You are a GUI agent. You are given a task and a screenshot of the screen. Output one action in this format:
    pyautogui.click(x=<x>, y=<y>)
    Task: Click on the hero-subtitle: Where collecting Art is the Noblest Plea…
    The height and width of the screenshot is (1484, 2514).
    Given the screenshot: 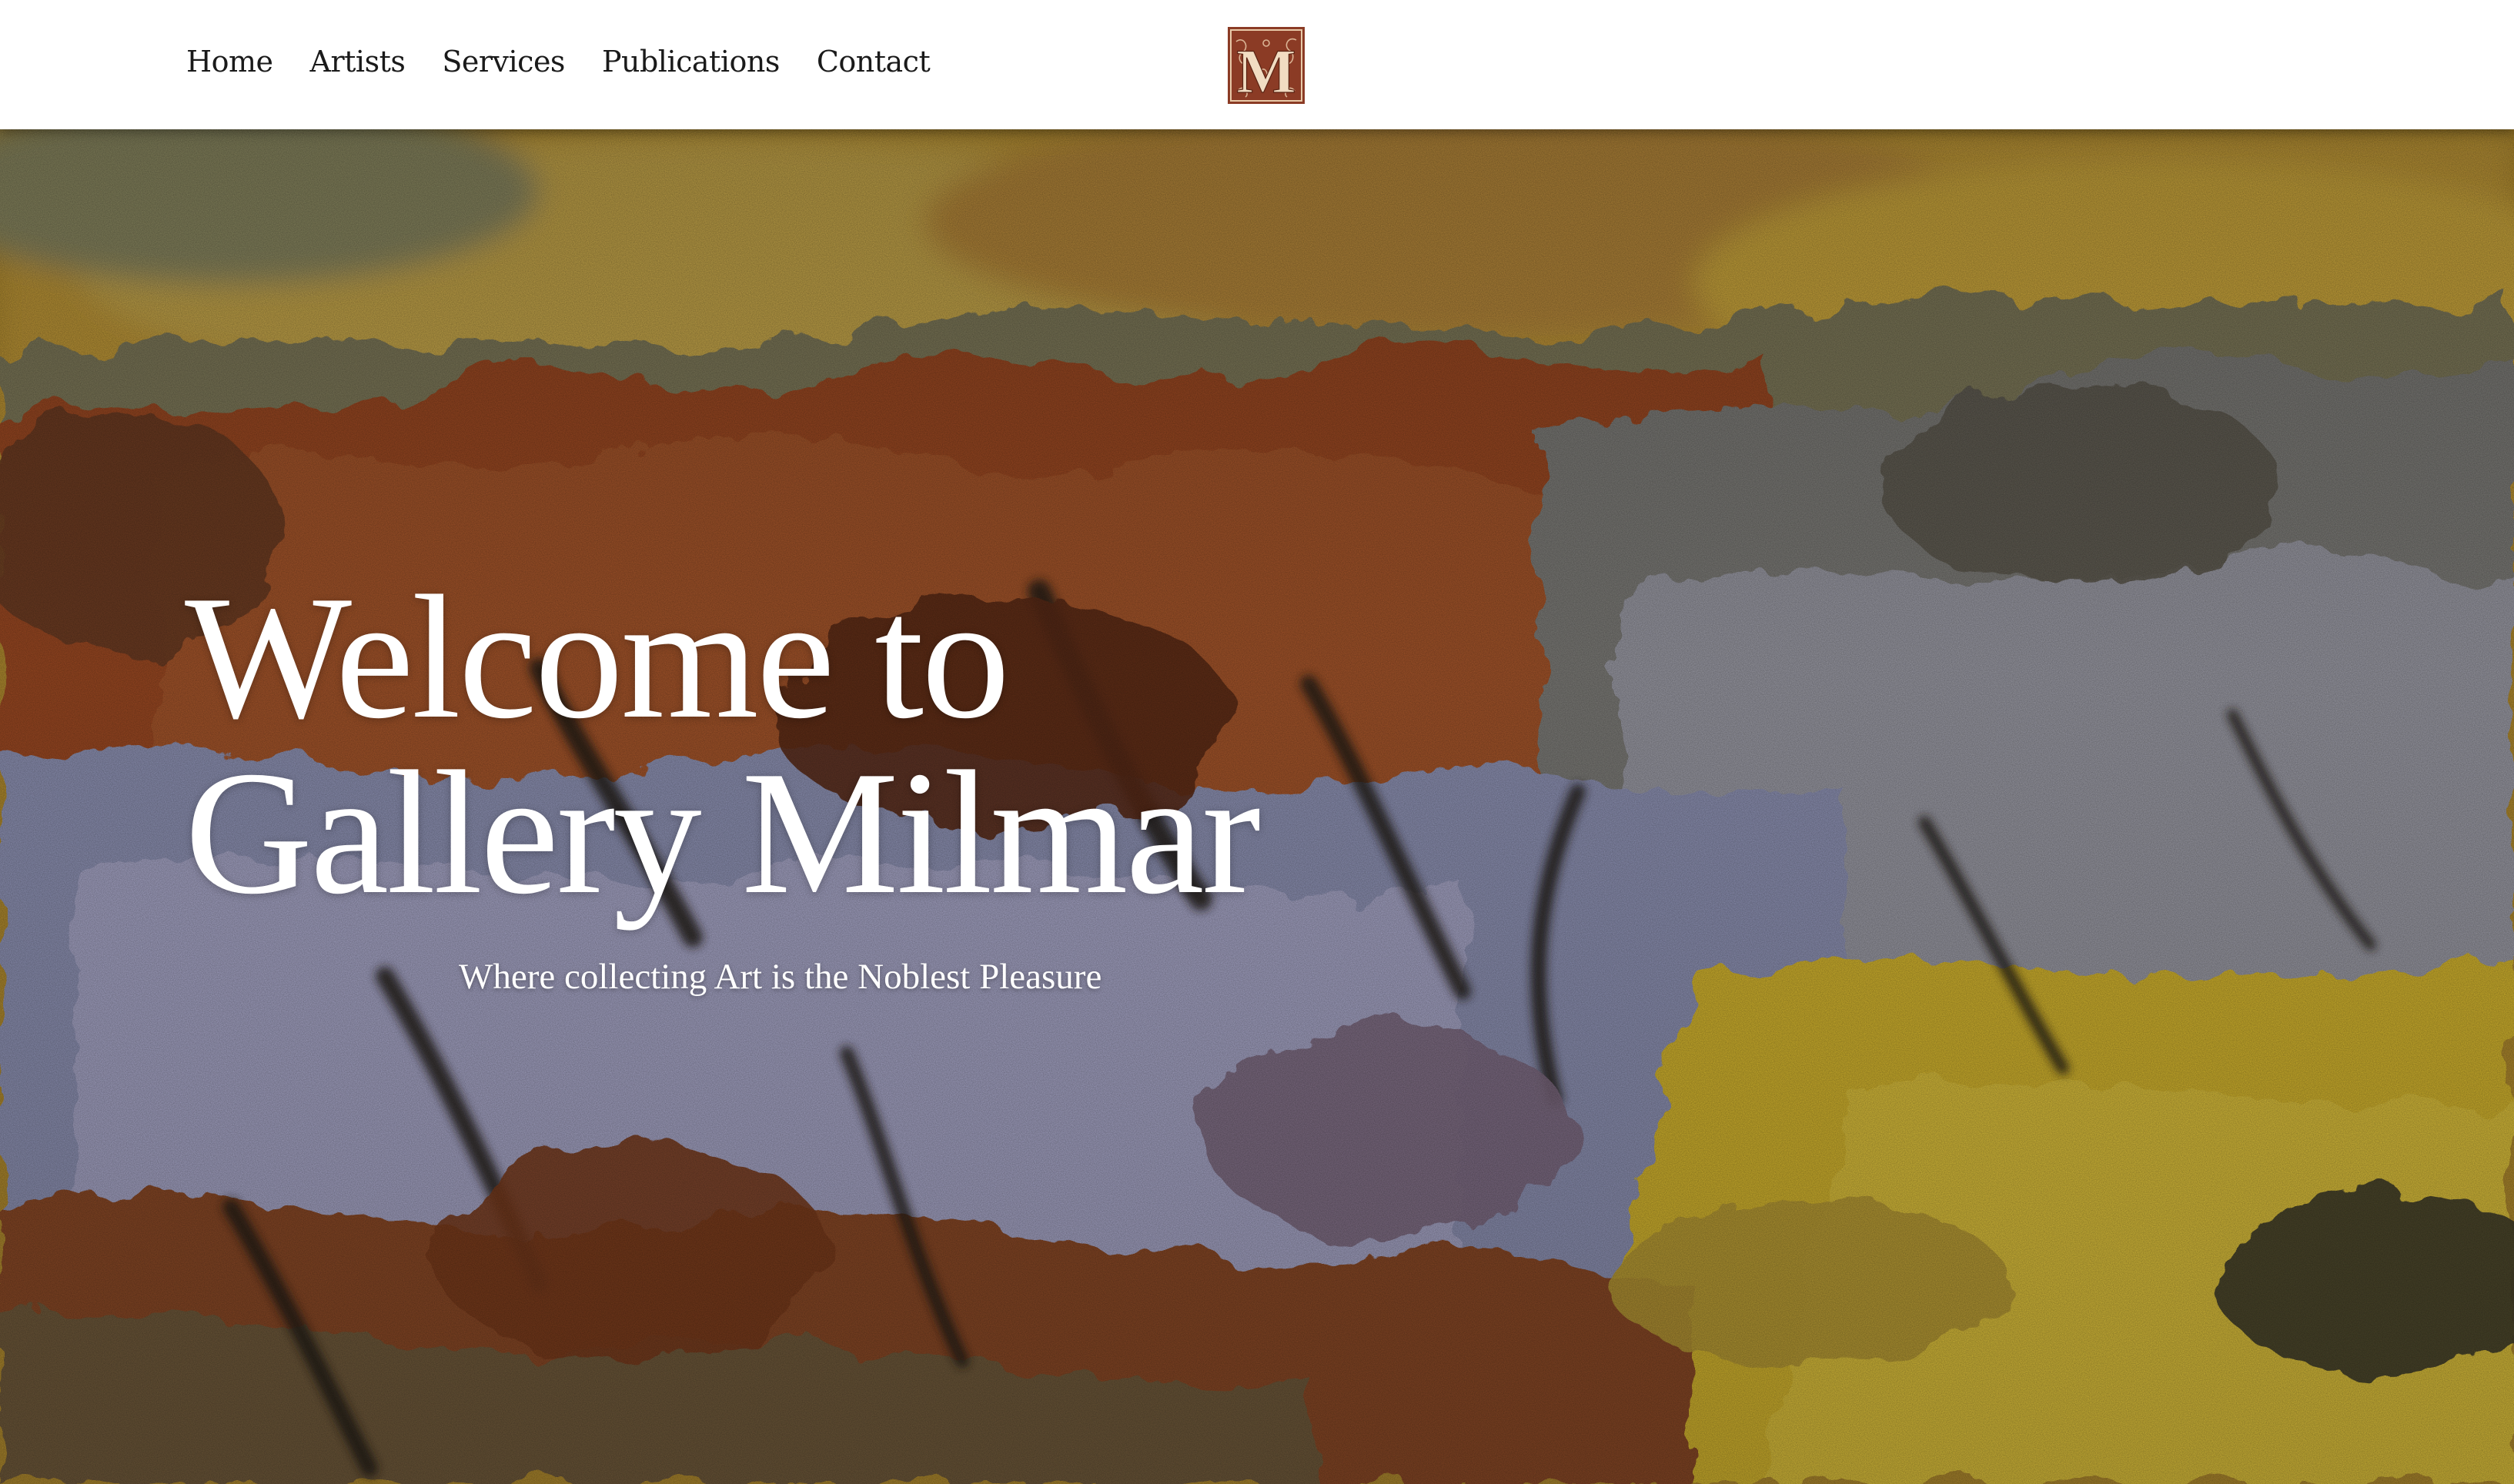 What is the action you would take?
    pyautogui.click(x=780, y=977)
    